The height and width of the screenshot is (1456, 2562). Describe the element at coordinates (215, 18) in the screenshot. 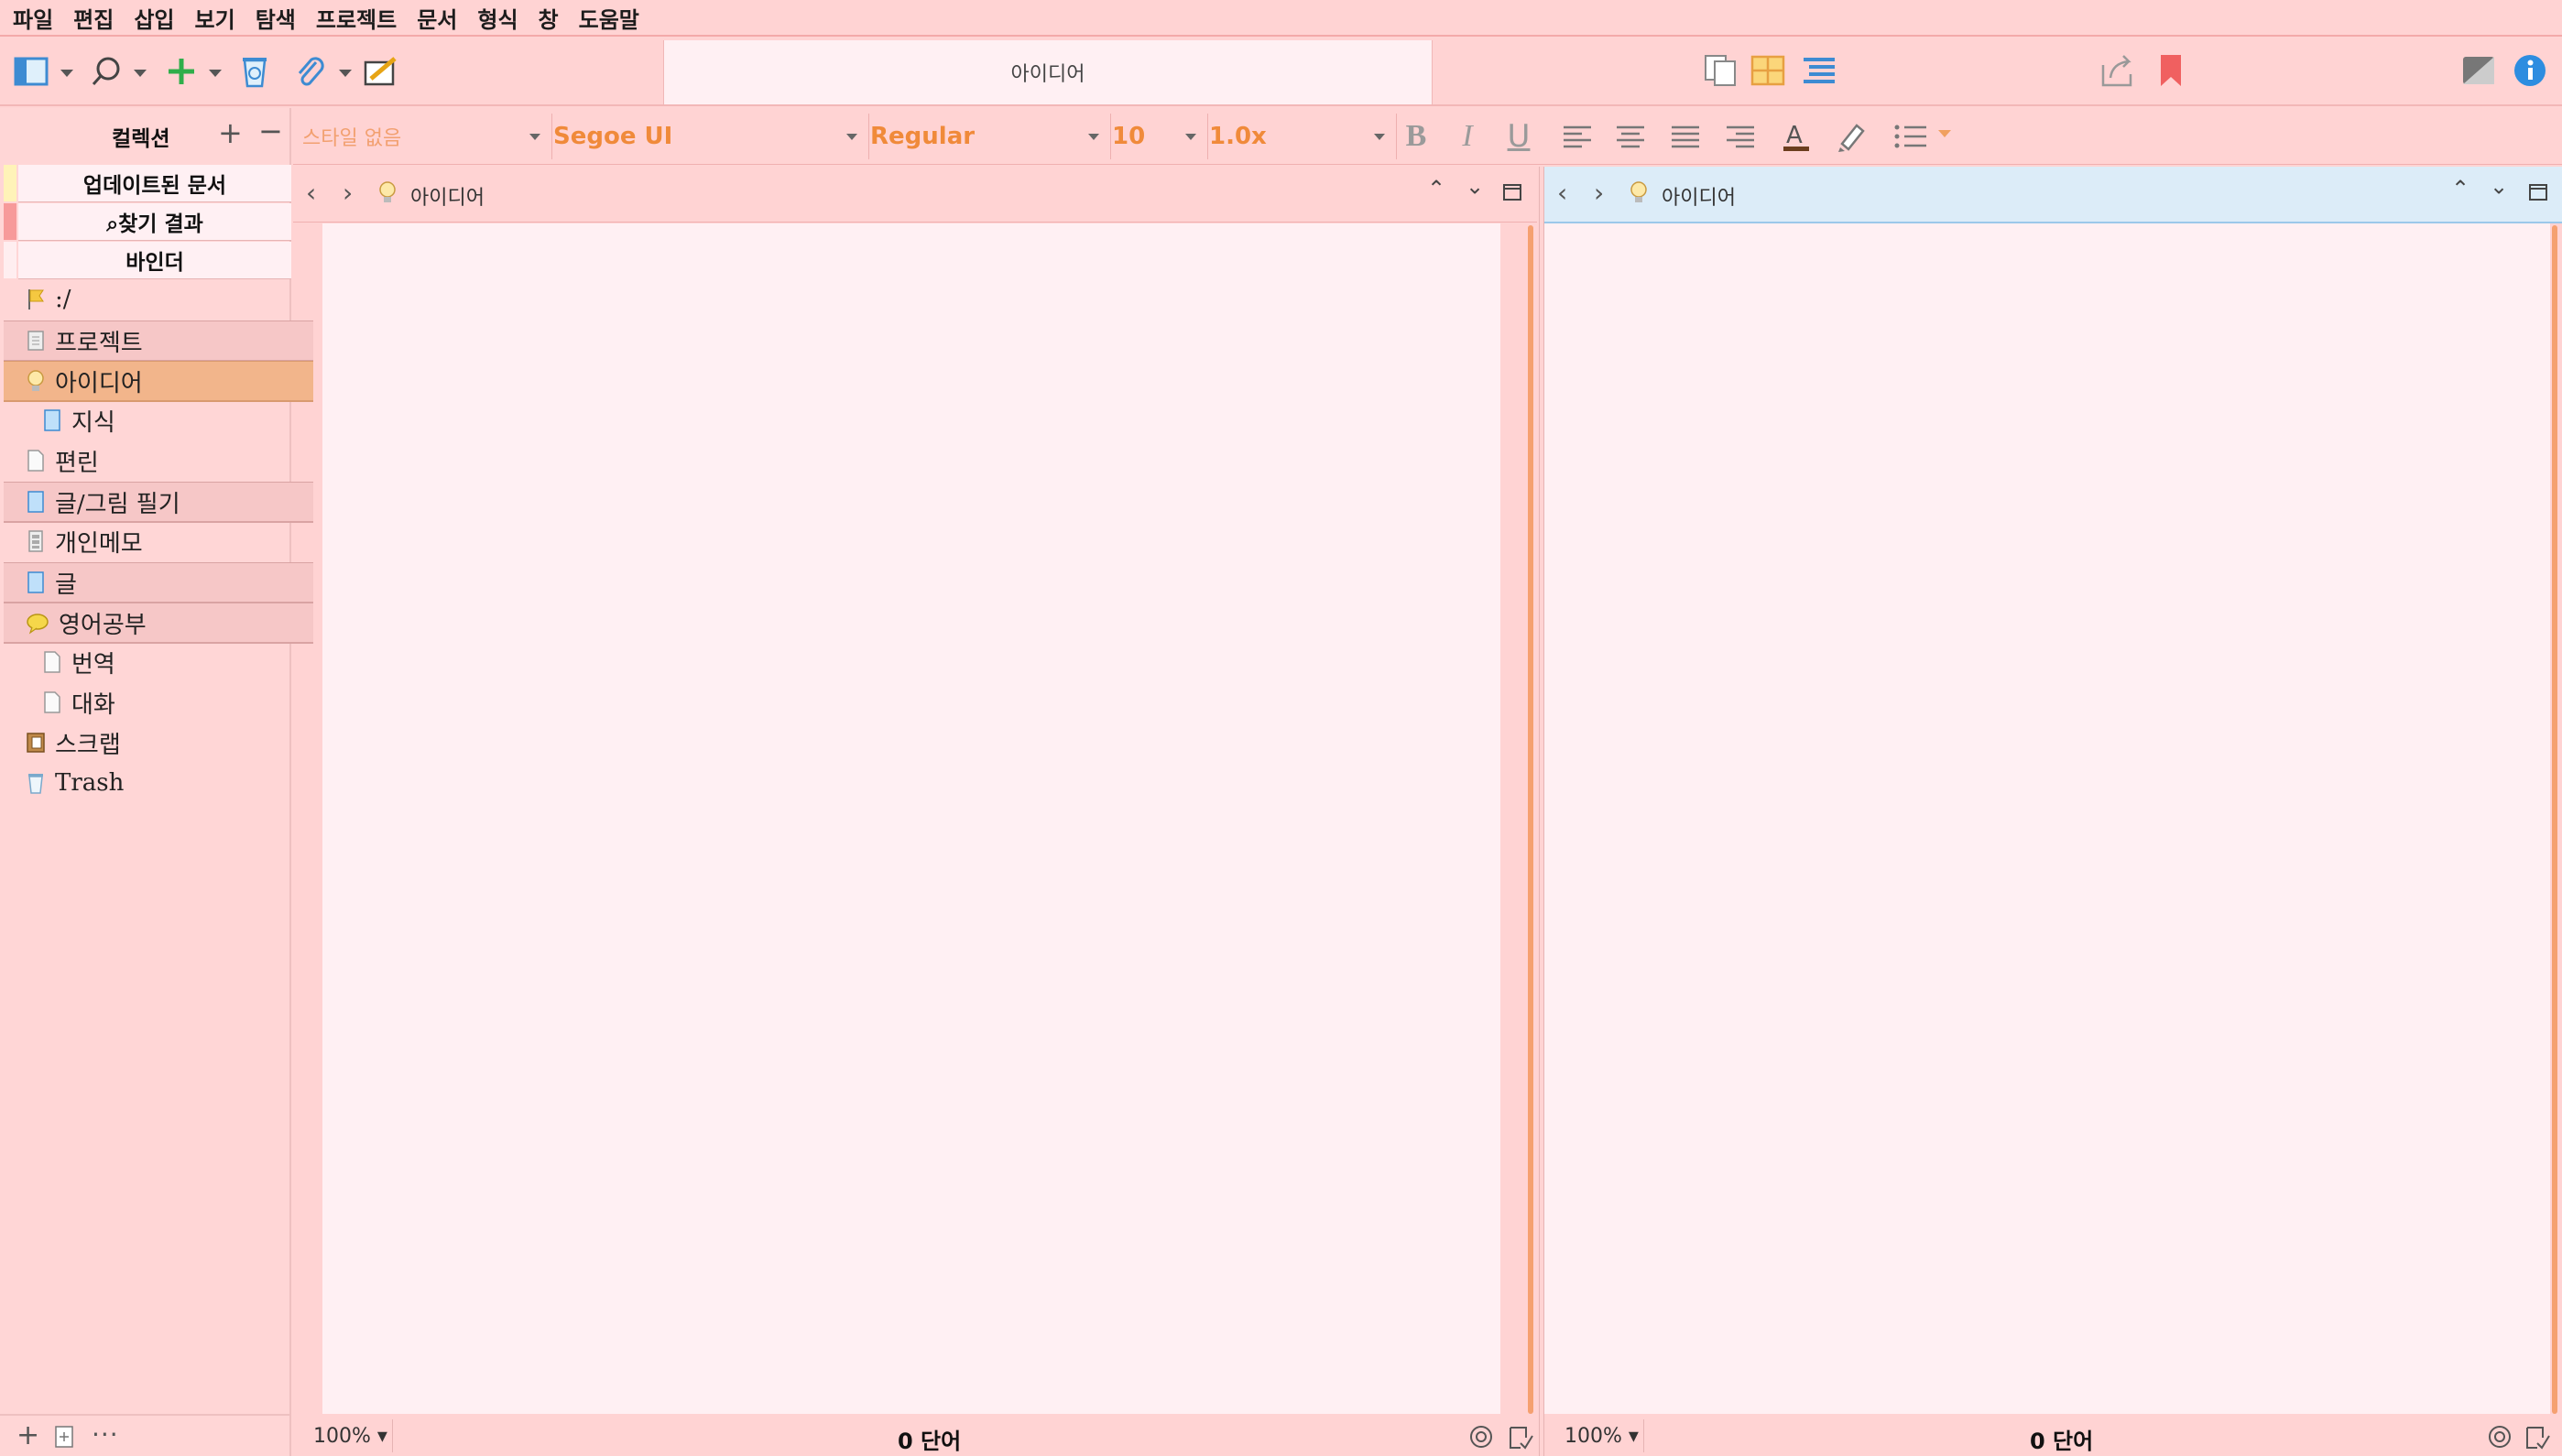

I see `menu-view: 보기` at that location.